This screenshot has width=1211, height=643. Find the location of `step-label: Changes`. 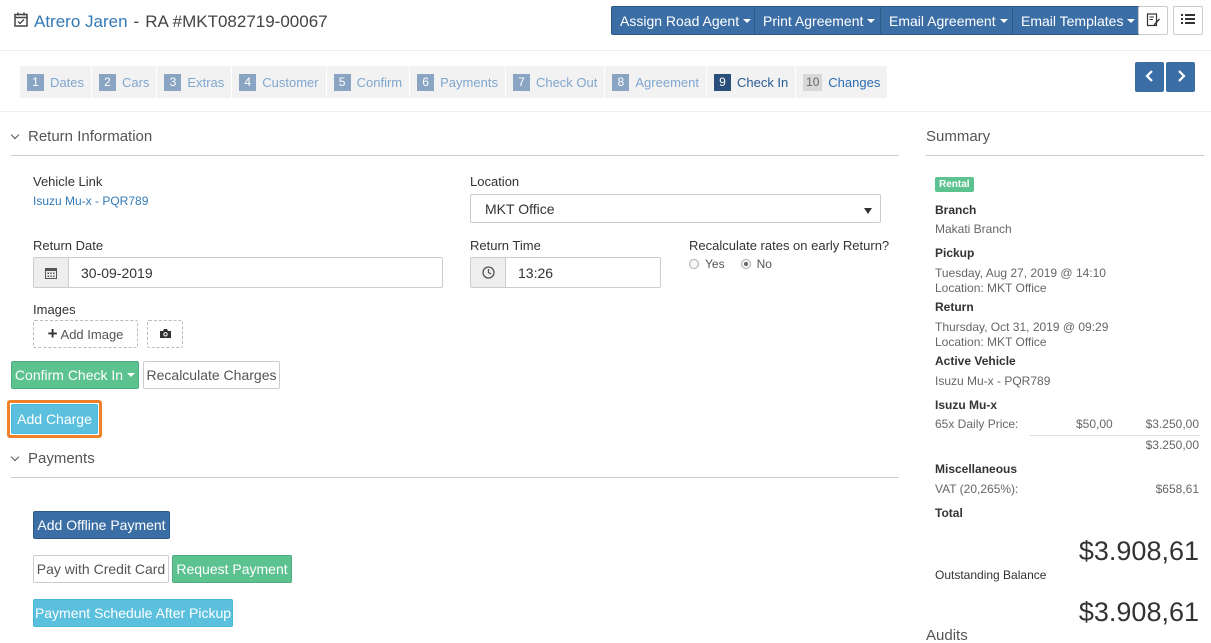

step-label: Changes is located at coordinates (854, 82).